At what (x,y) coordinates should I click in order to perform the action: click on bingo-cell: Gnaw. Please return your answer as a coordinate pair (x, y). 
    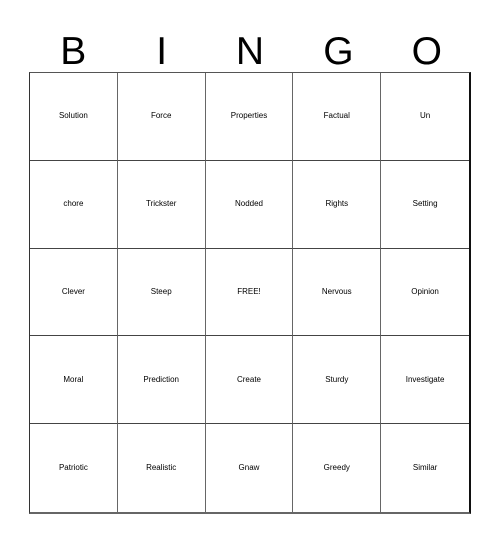
    Looking at the image, I should click on (250, 468).